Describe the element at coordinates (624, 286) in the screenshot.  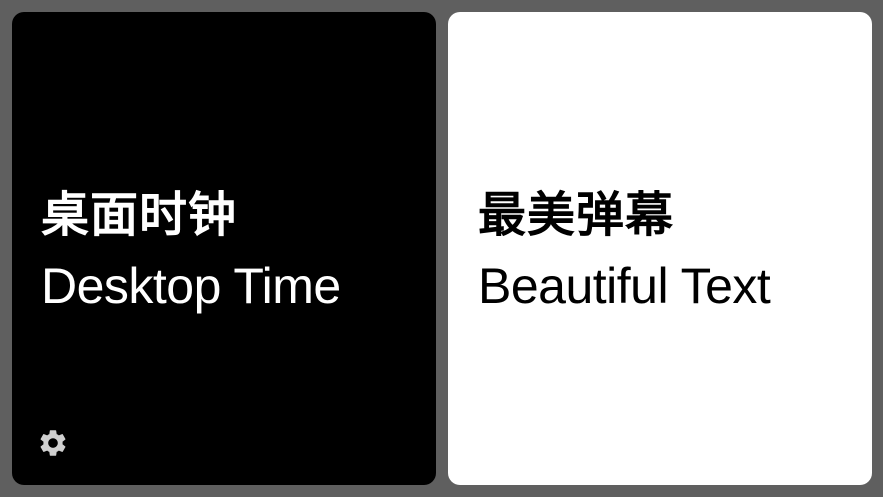
I see `beautiful-text-title-en: Beautiful Text` at that location.